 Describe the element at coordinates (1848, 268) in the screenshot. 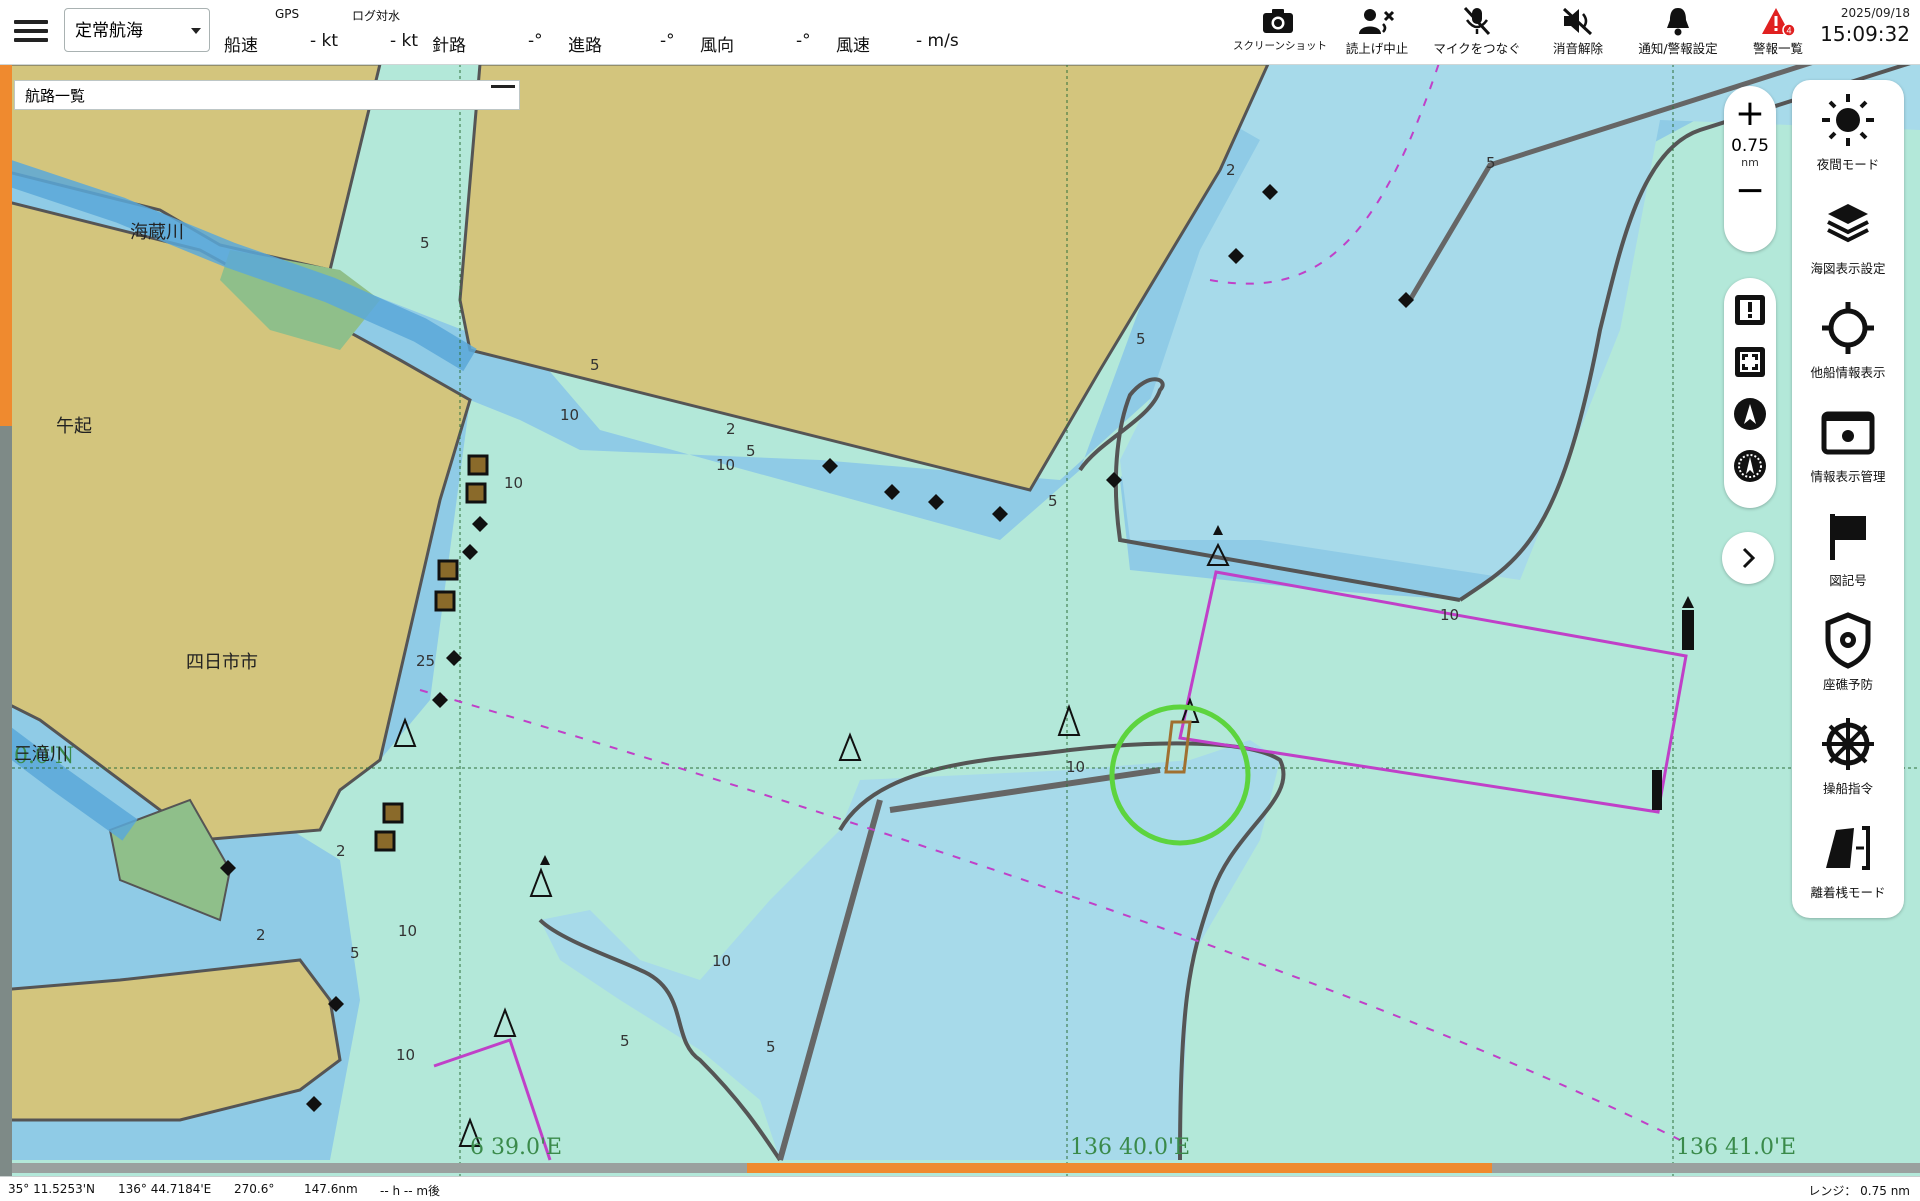

I see `chart-display-settings-label: 海図表示設定` at that location.